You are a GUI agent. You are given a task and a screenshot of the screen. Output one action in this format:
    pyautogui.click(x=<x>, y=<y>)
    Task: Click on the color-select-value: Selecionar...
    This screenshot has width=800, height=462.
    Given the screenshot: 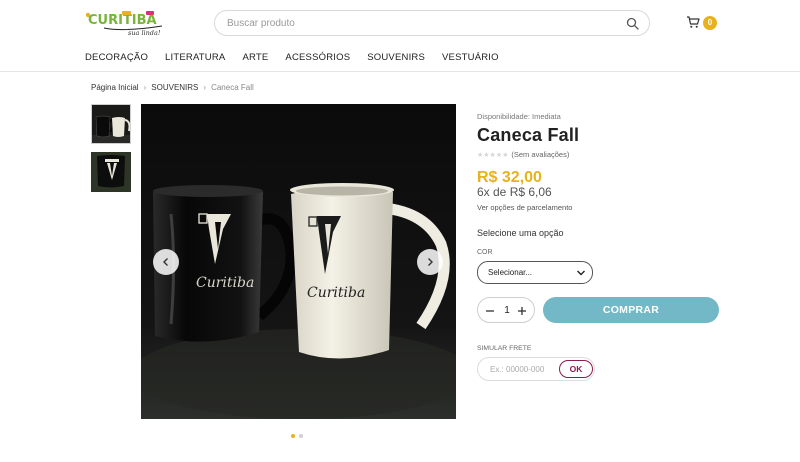 What is the action you would take?
    pyautogui.click(x=510, y=272)
    